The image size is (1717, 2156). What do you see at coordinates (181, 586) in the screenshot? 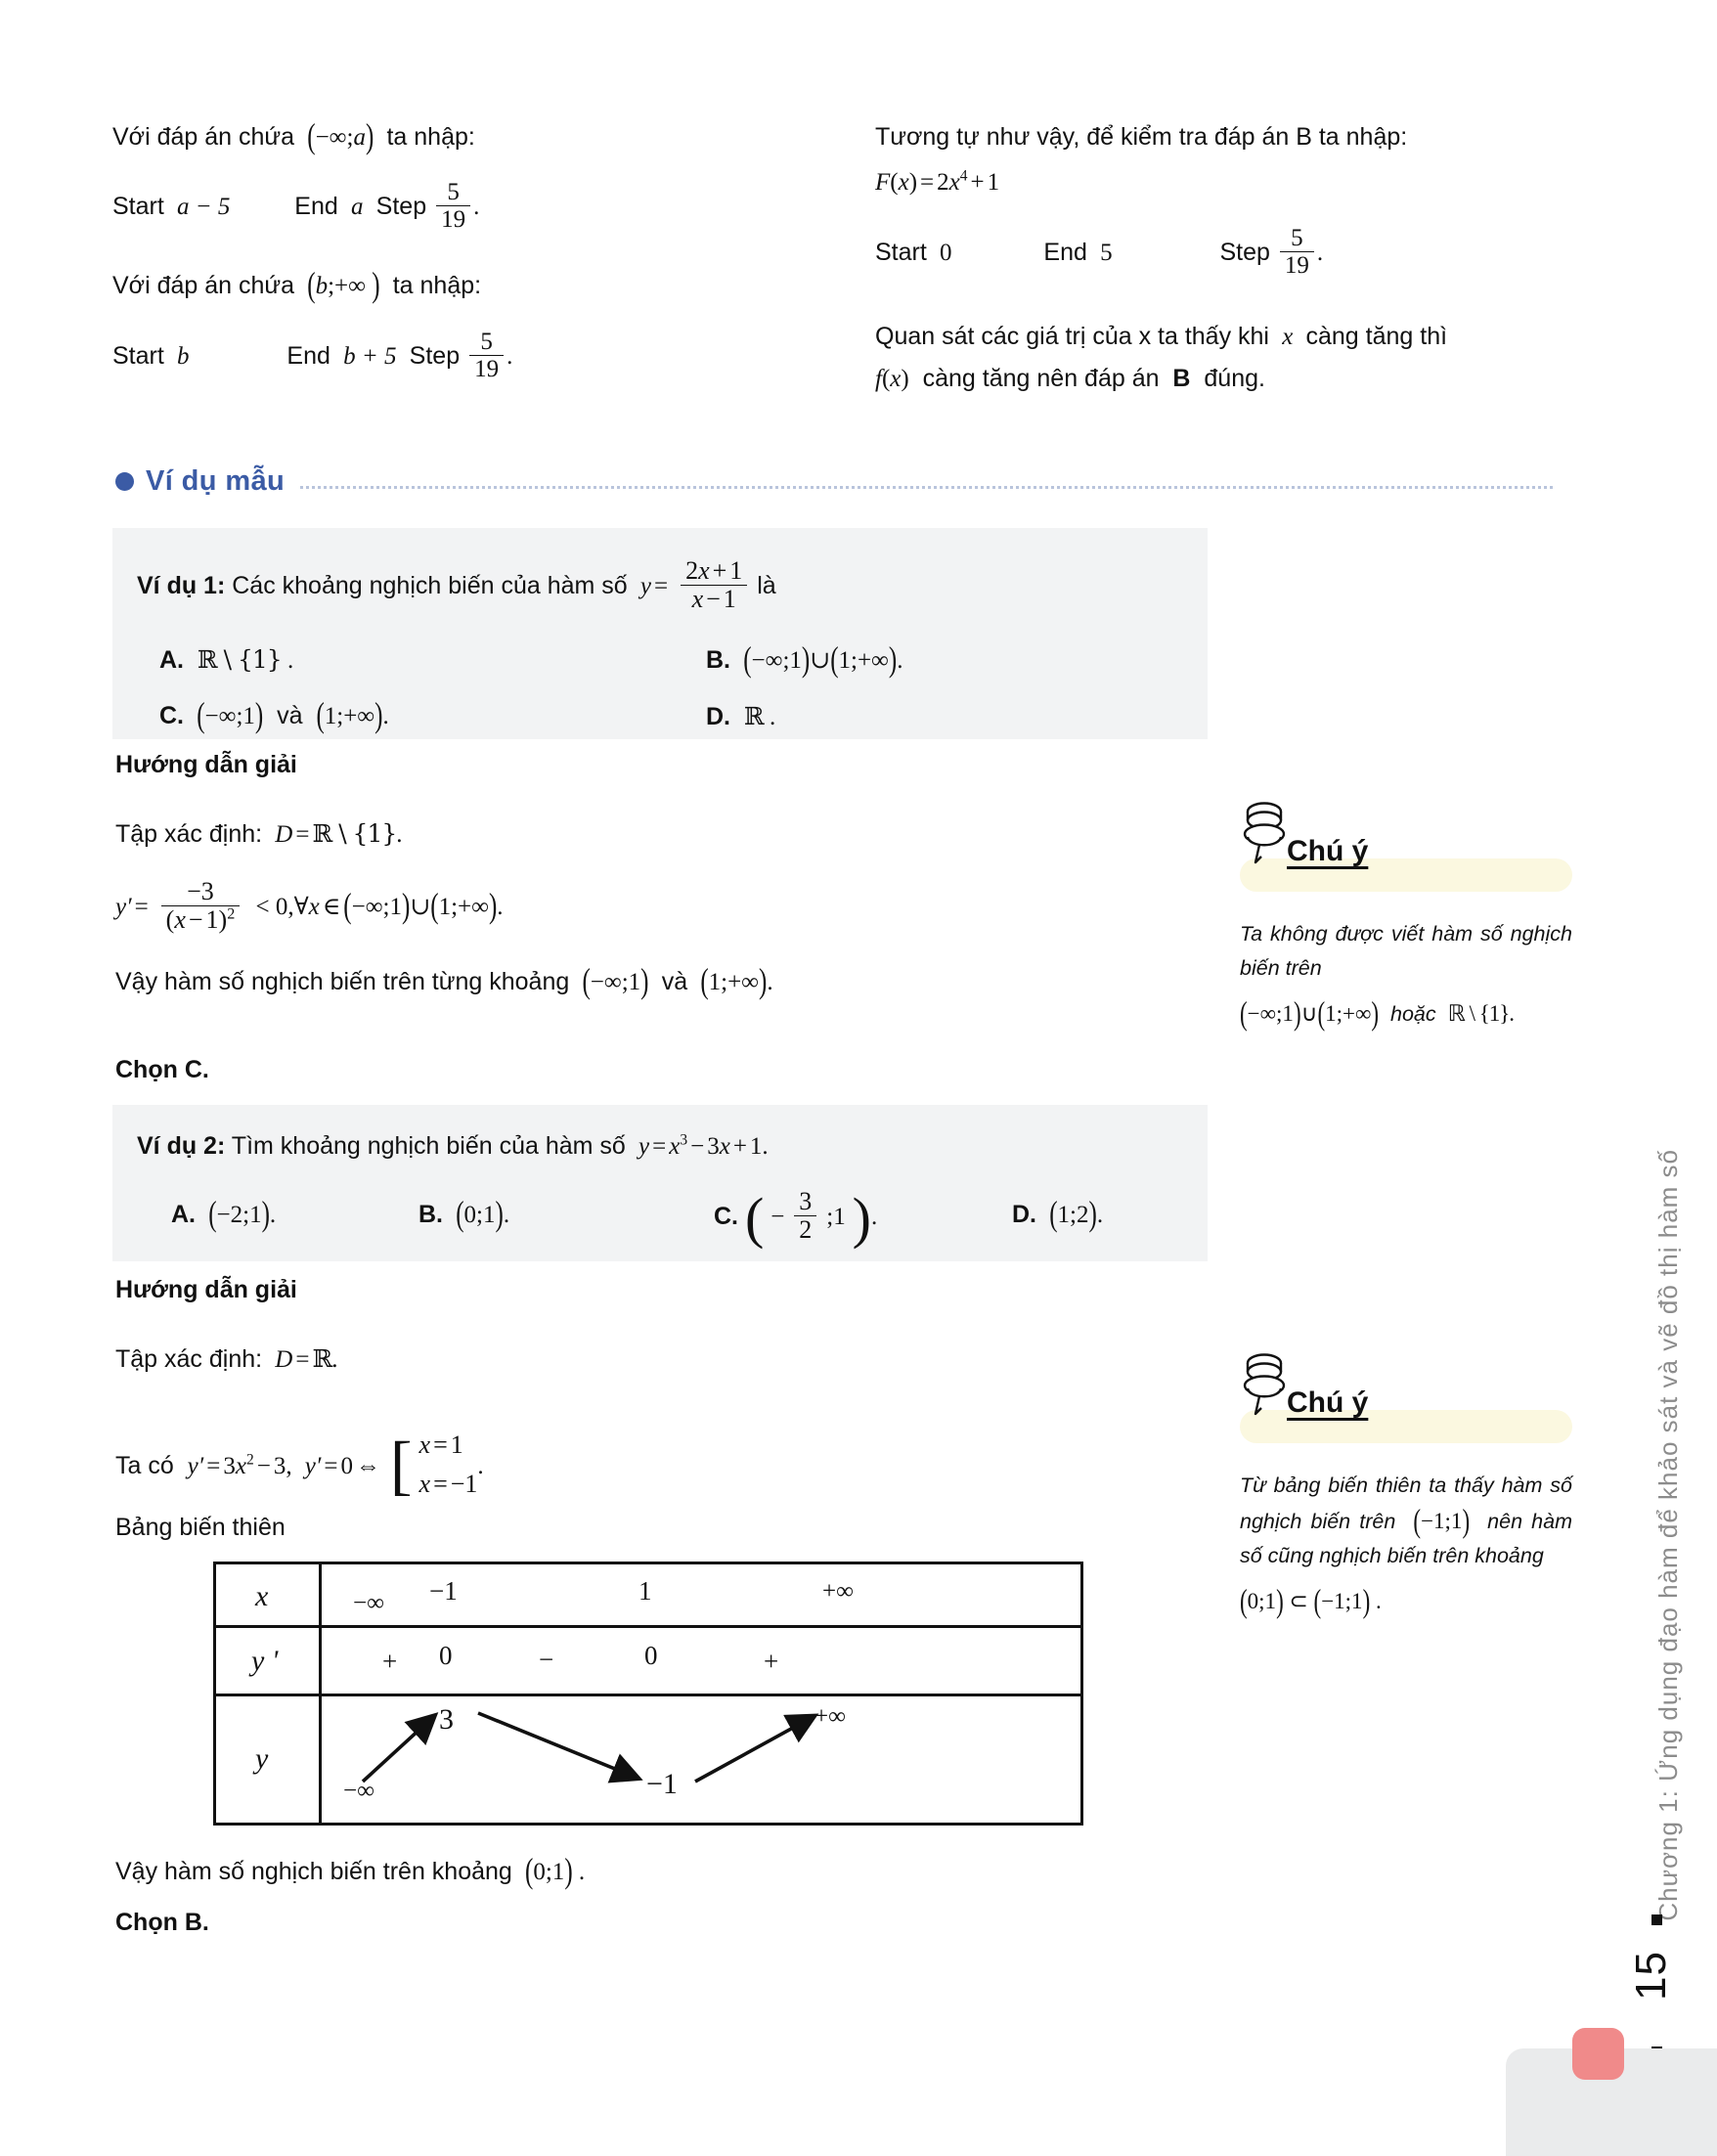
I see `example-1-label: Ví dụ 1:` at bounding box center [181, 586].